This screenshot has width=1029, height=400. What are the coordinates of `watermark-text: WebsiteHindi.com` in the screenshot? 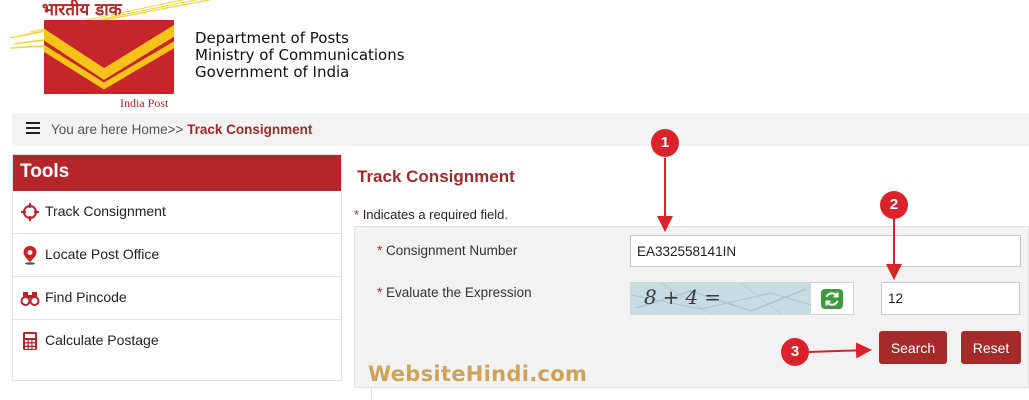 It's located at (478, 374).